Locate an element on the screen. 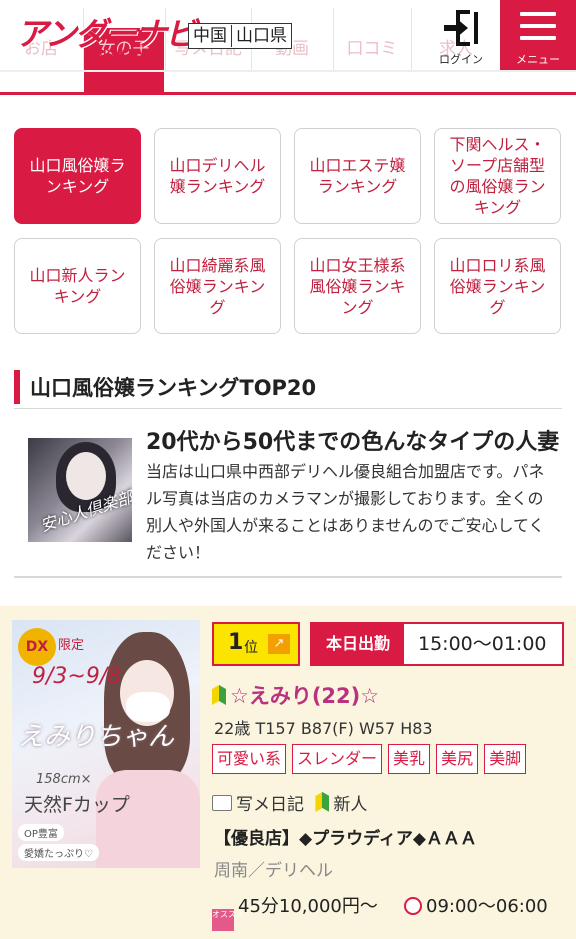 This screenshot has width=576, height=939. rank-number: 1 is located at coordinates (236, 642).